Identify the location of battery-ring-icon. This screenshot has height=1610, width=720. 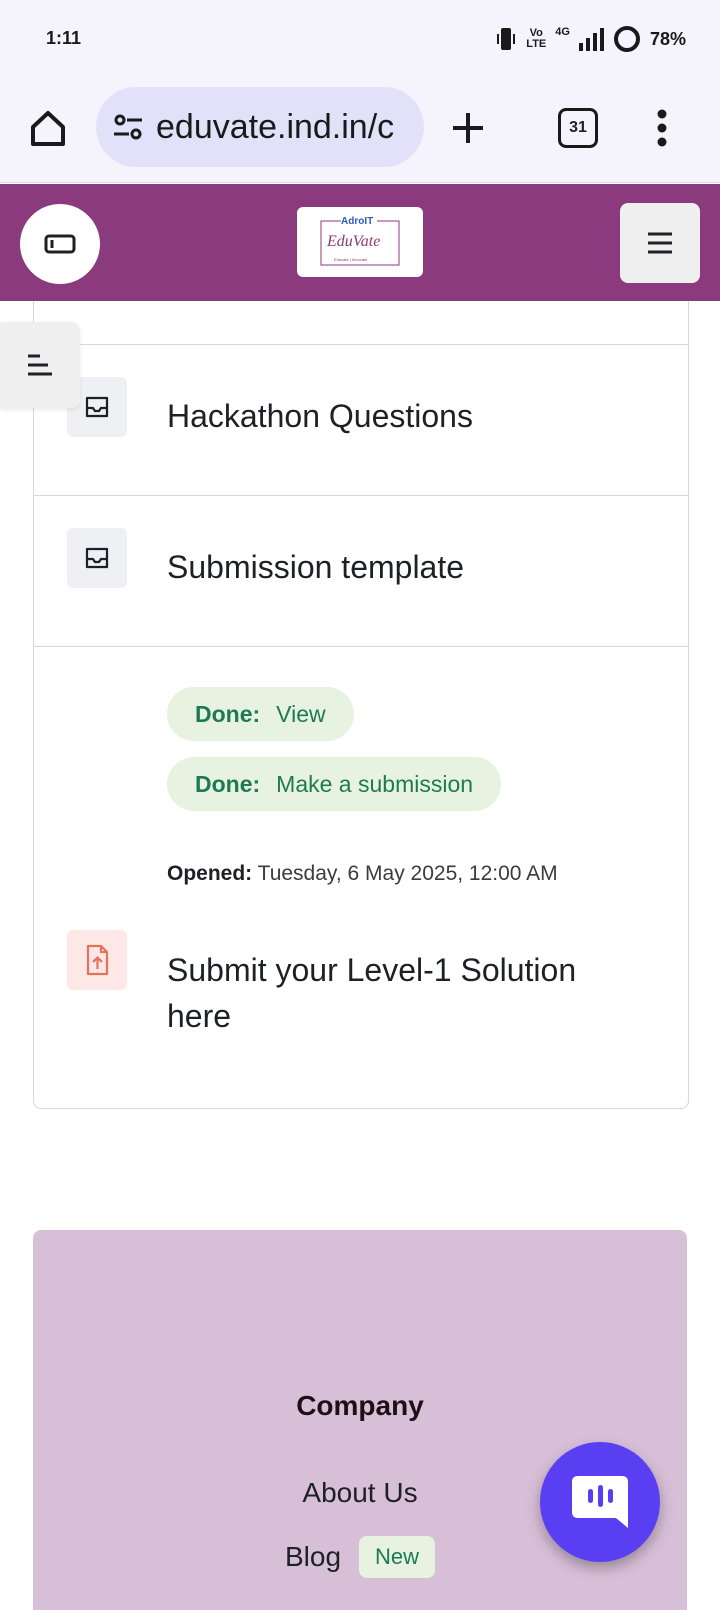
(626, 39).